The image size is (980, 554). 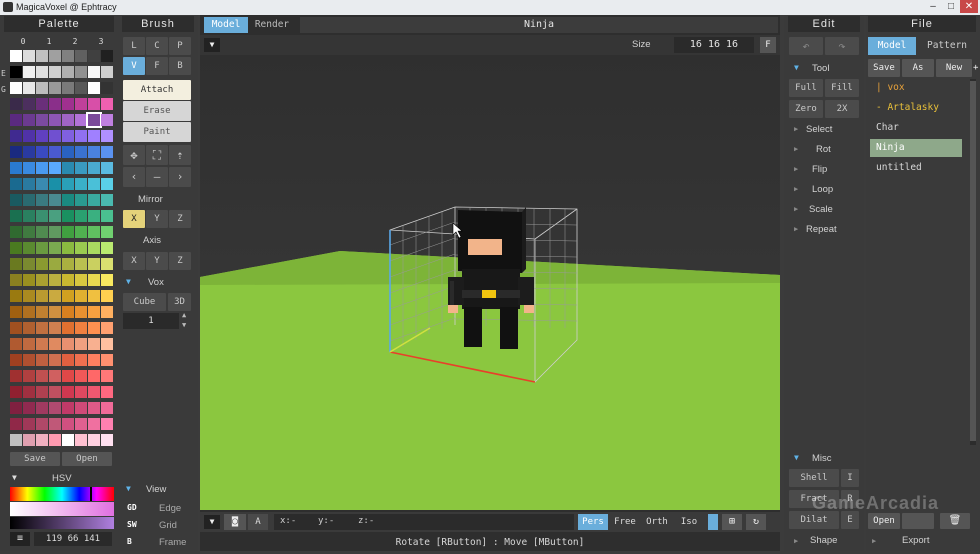 I want to click on tool-collapse-icon: ▼, so click(x=796, y=67).